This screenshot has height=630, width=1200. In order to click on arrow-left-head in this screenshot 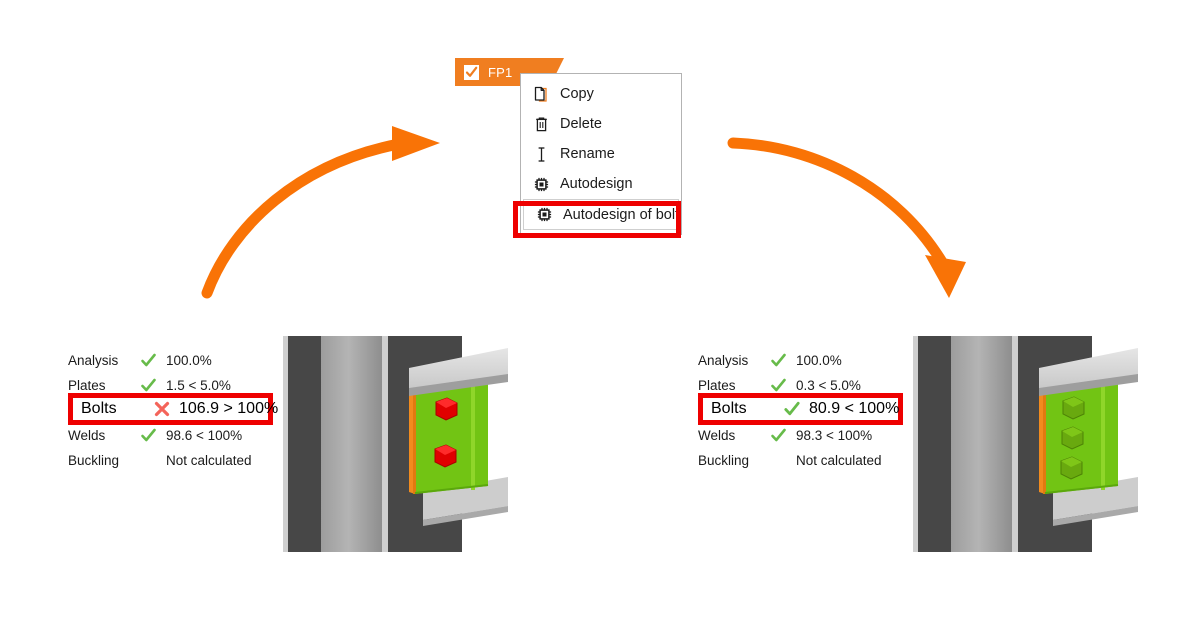, I will do `click(416, 143)`.